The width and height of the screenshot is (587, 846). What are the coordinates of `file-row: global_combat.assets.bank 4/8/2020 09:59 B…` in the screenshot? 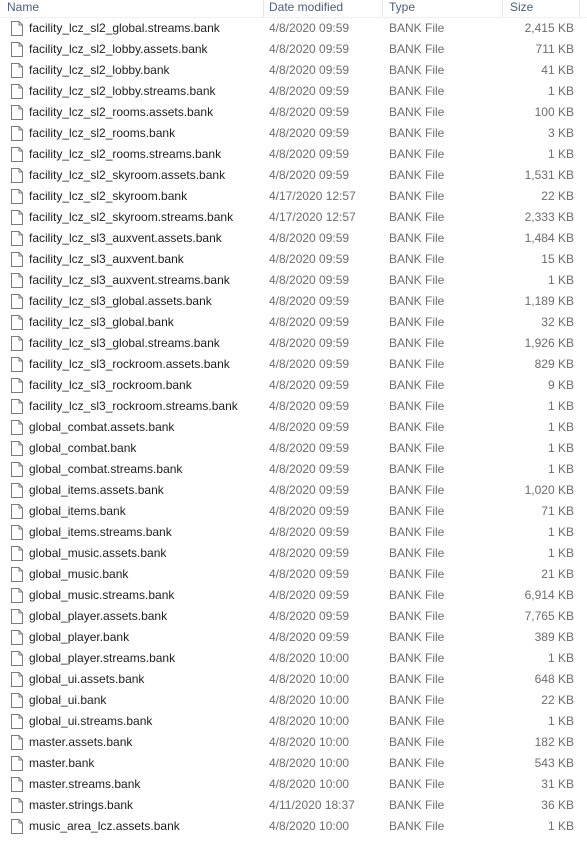 It's located at (293, 427).